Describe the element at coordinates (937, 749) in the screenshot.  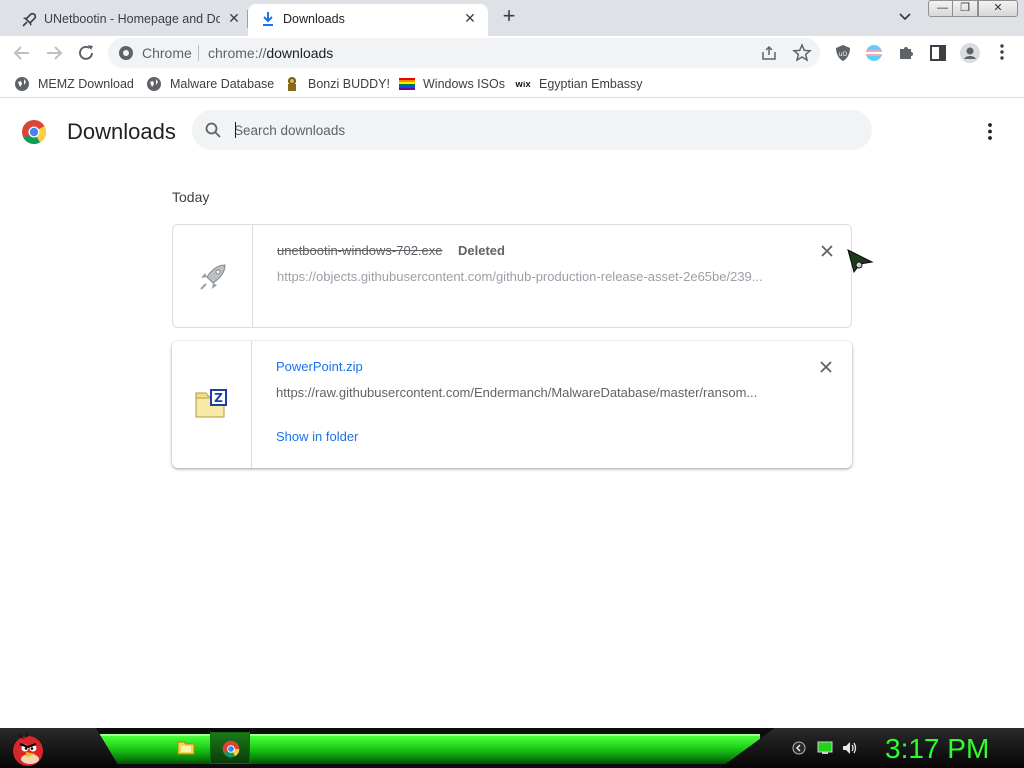
I see `taskbar-clock: 3:17 PM` at that location.